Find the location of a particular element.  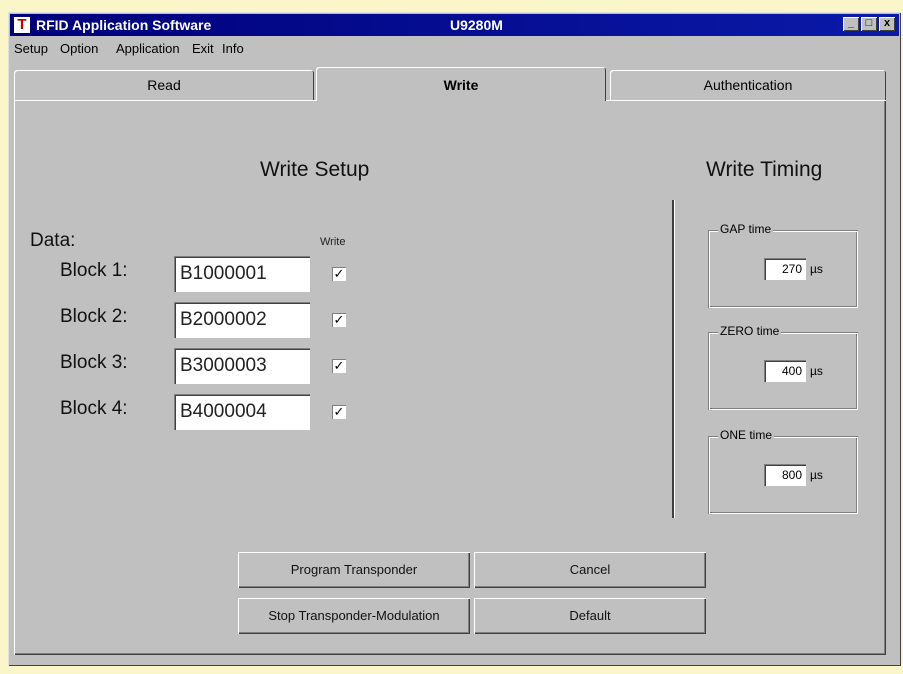

menu-application: Application is located at coordinates (148, 48).